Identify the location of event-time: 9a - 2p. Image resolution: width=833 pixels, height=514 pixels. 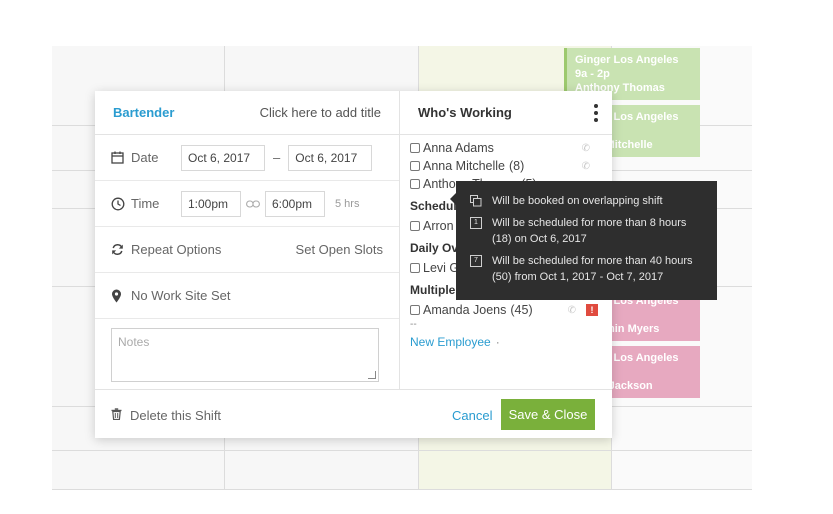
(592, 74).